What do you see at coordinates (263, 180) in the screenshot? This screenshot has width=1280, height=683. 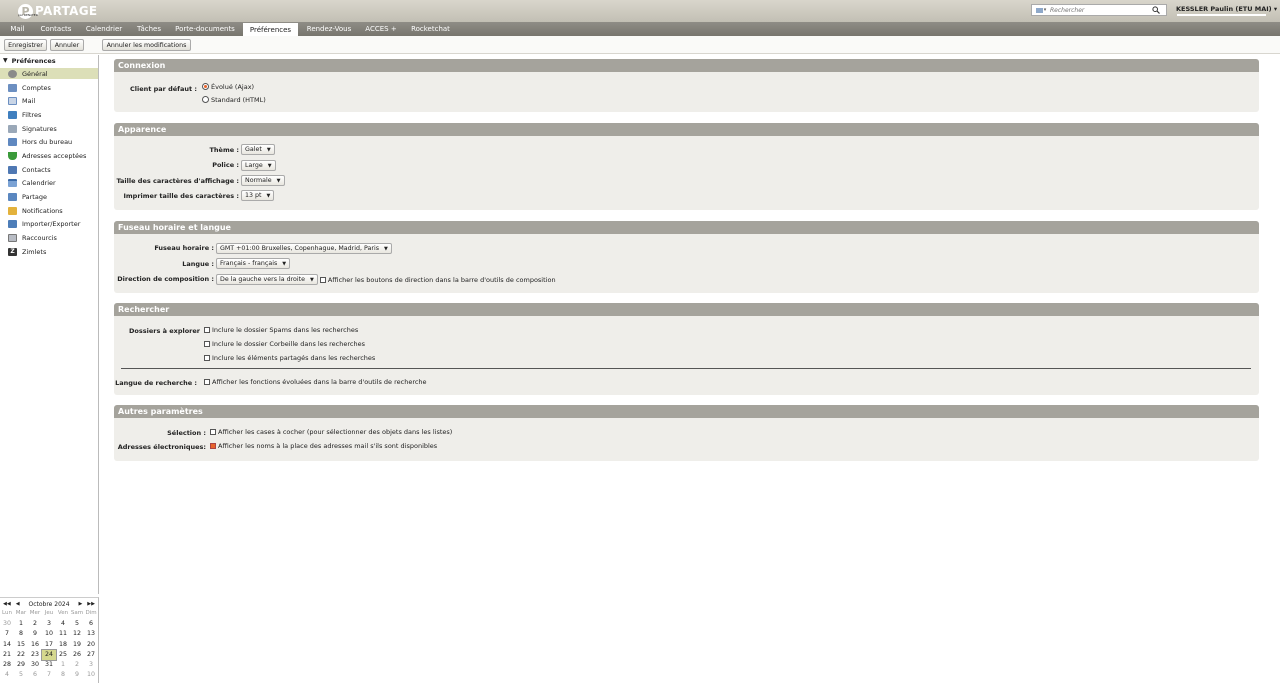 I see `taille-select: Normale ▼` at bounding box center [263, 180].